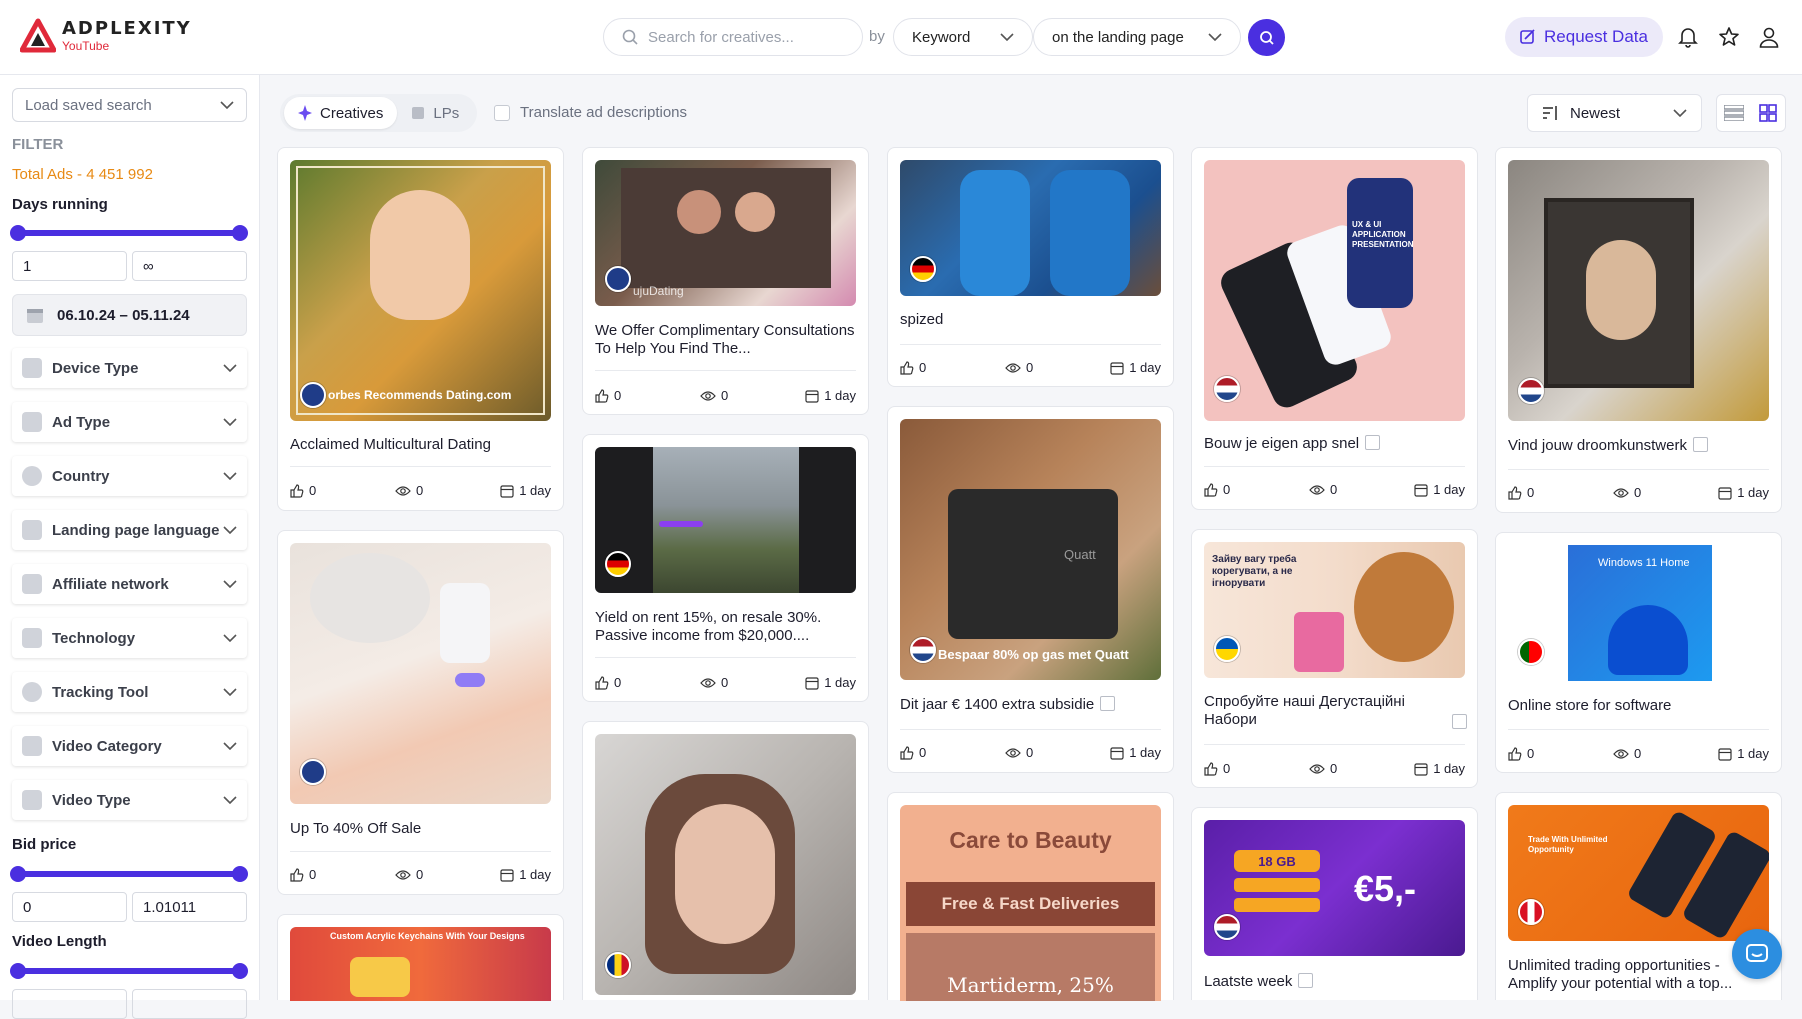 Image resolution: width=1802 pixels, height=1019 pixels. What do you see at coordinates (69, 907) in the screenshot?
I see `bid-min-input: 0` at bounding box center [69, 907].